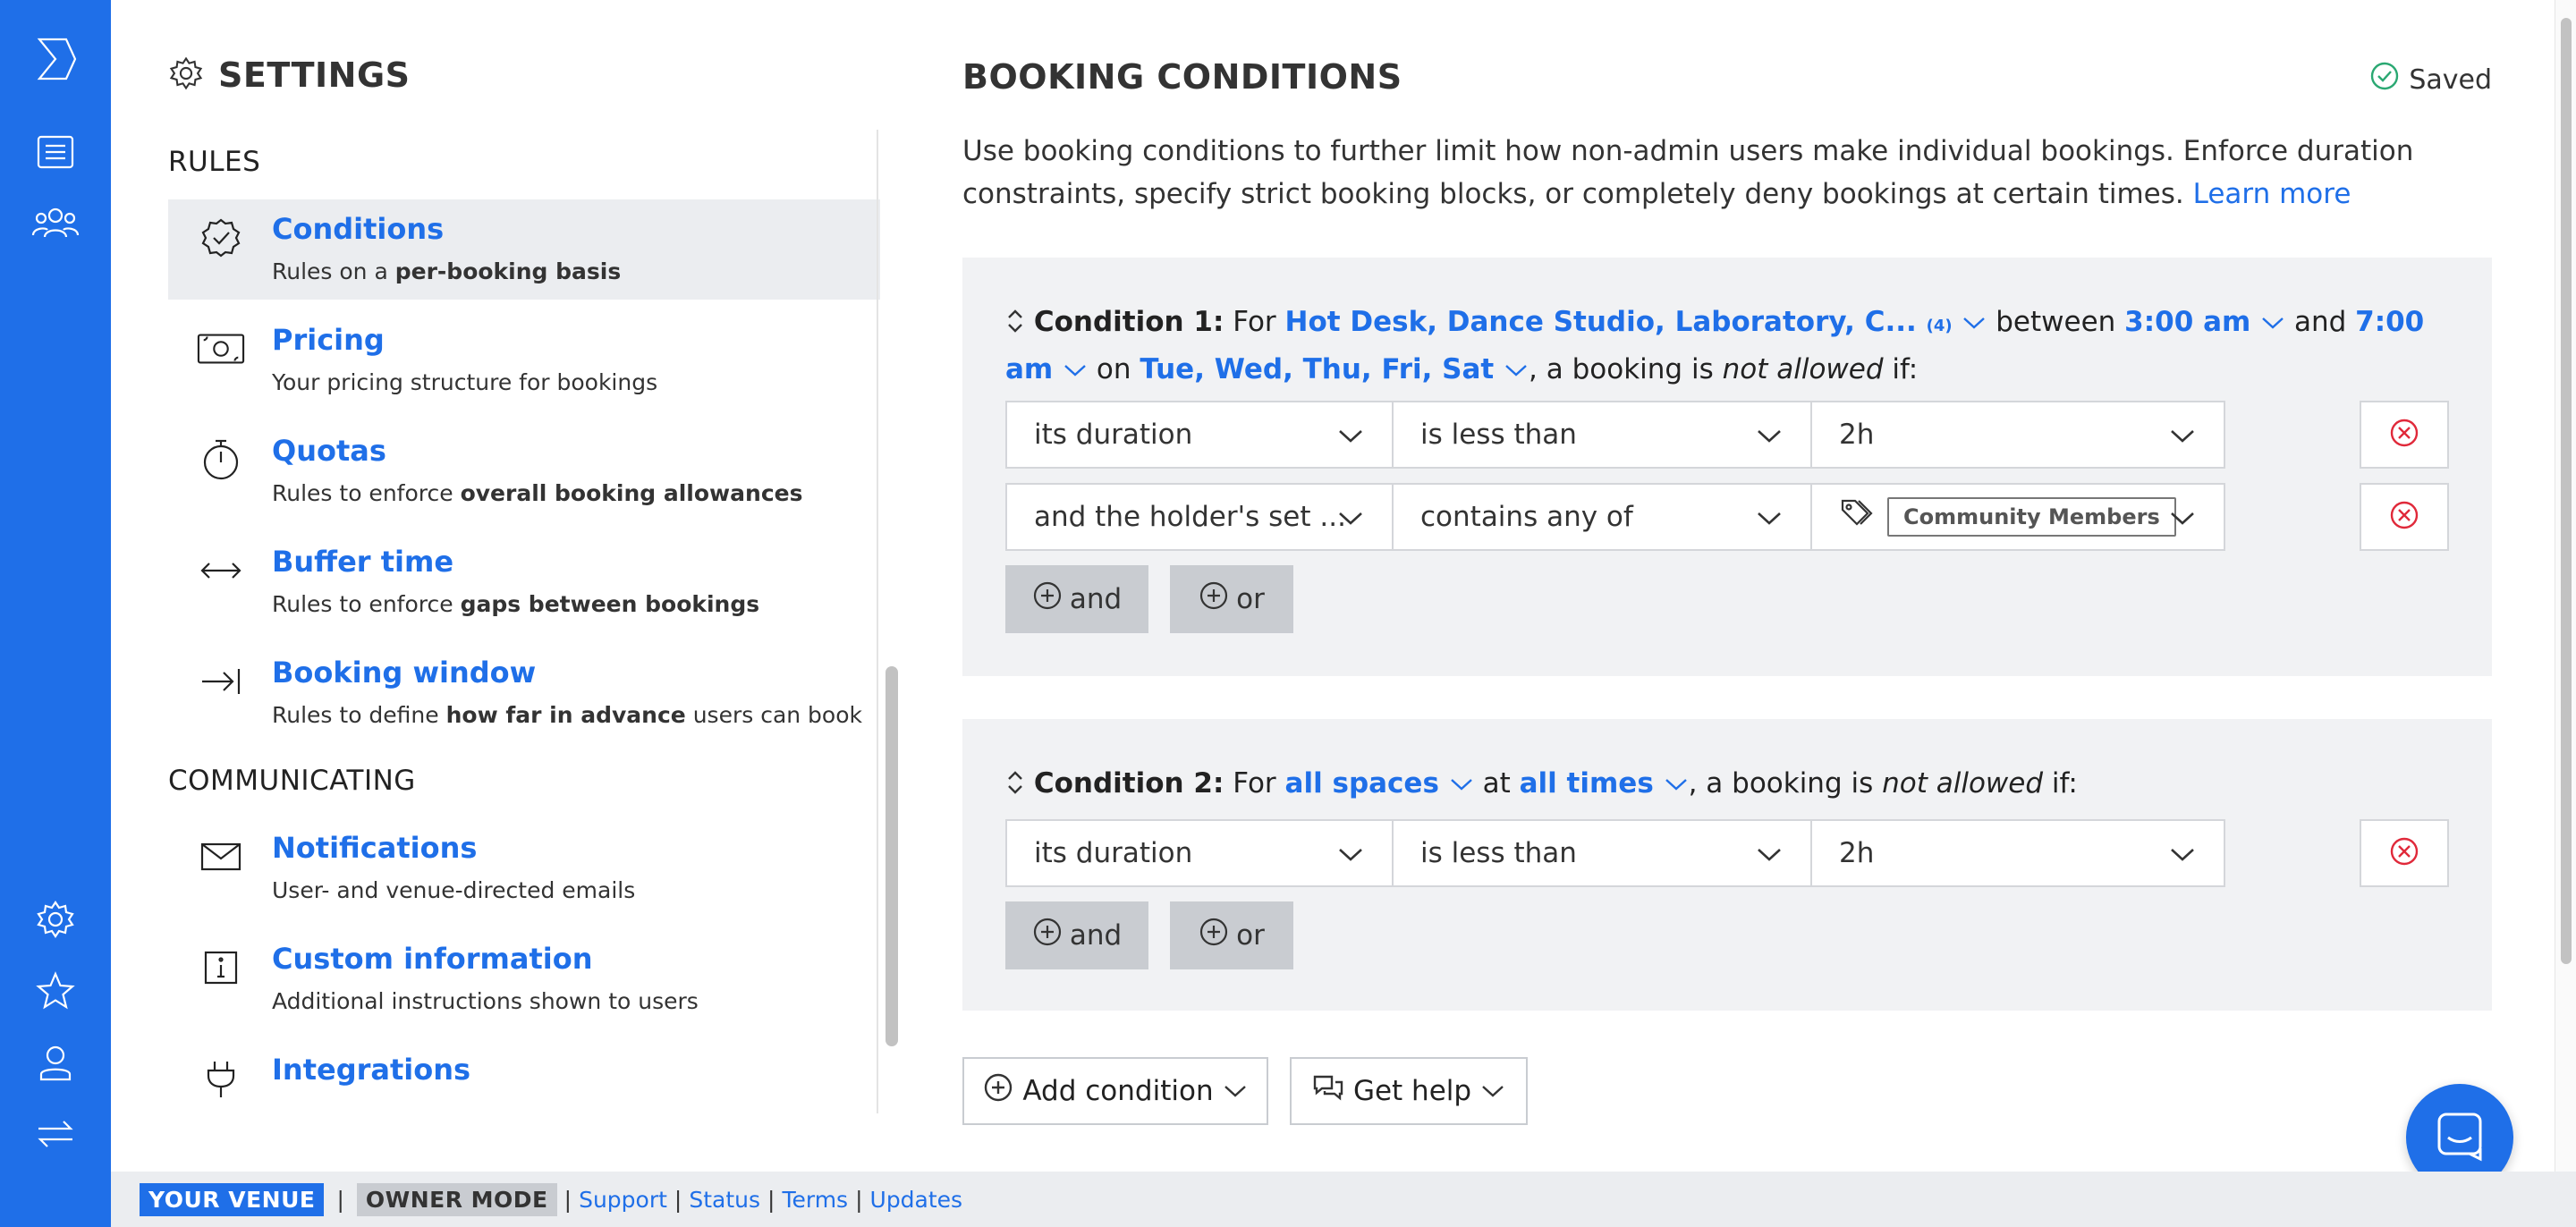  I want to click on page-scrollbar, so click(2565, 586).